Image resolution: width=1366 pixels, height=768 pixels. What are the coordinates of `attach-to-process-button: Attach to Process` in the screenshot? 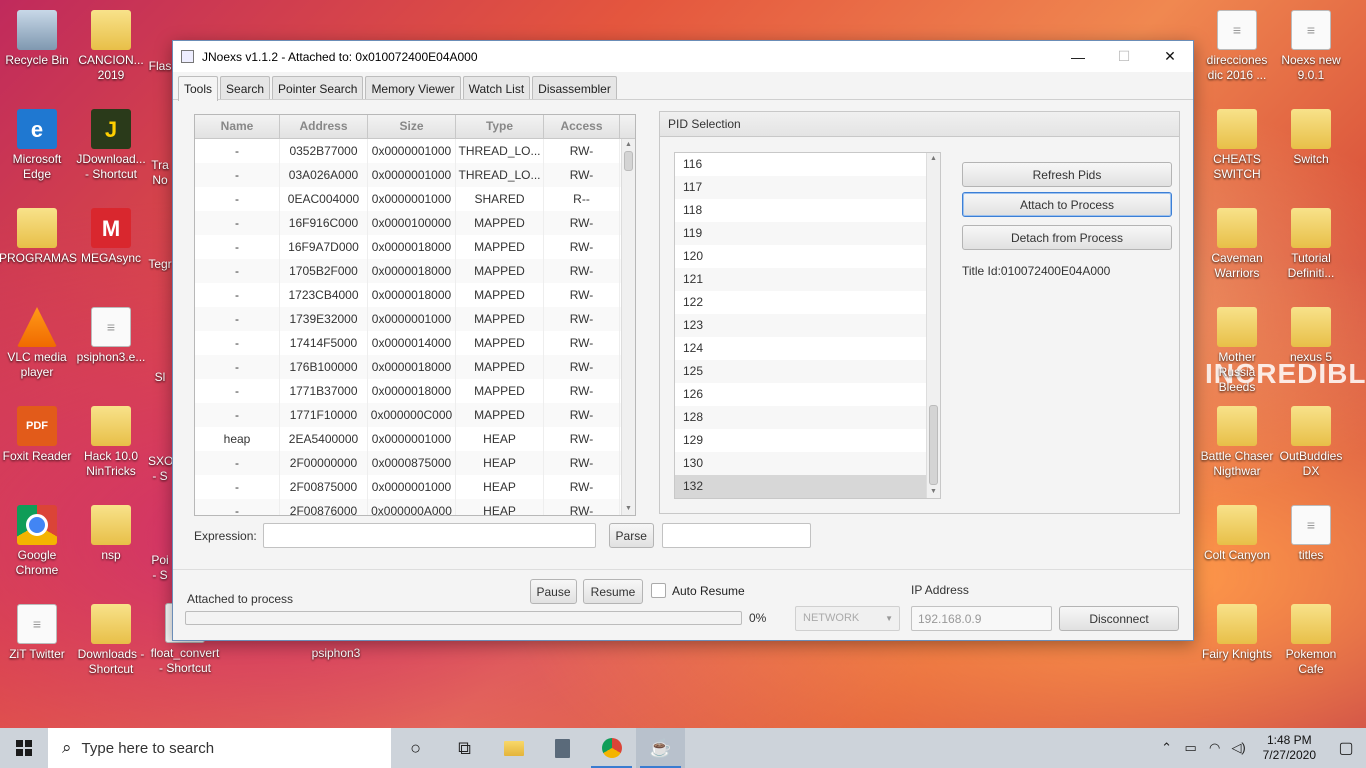 It's located at (1067, 204).